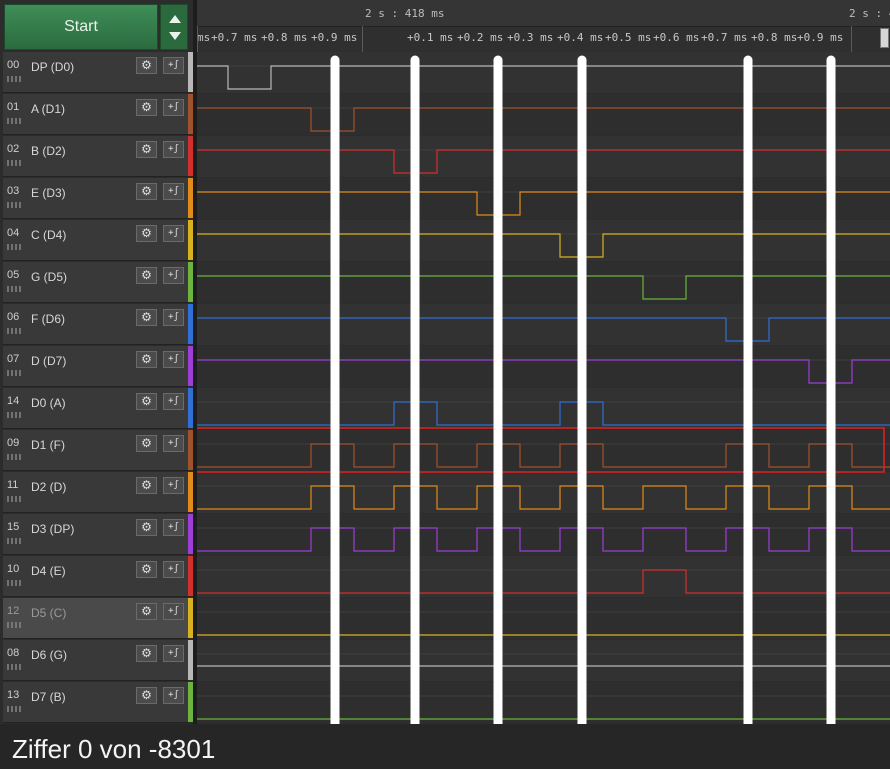 This screenshot has height=769, width=890. I want to click on channel-name: D4 (E), so click(48, 571).